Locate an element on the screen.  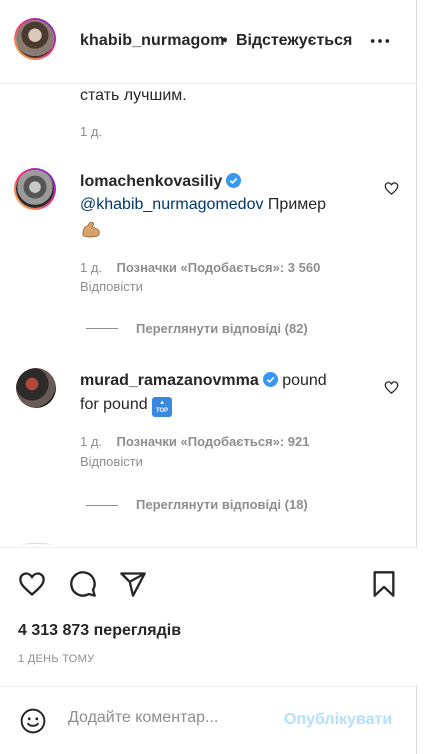
comment-meta: 1 д. Позначки «Подобається»: 3 560 is located at coordinates (200, 268).